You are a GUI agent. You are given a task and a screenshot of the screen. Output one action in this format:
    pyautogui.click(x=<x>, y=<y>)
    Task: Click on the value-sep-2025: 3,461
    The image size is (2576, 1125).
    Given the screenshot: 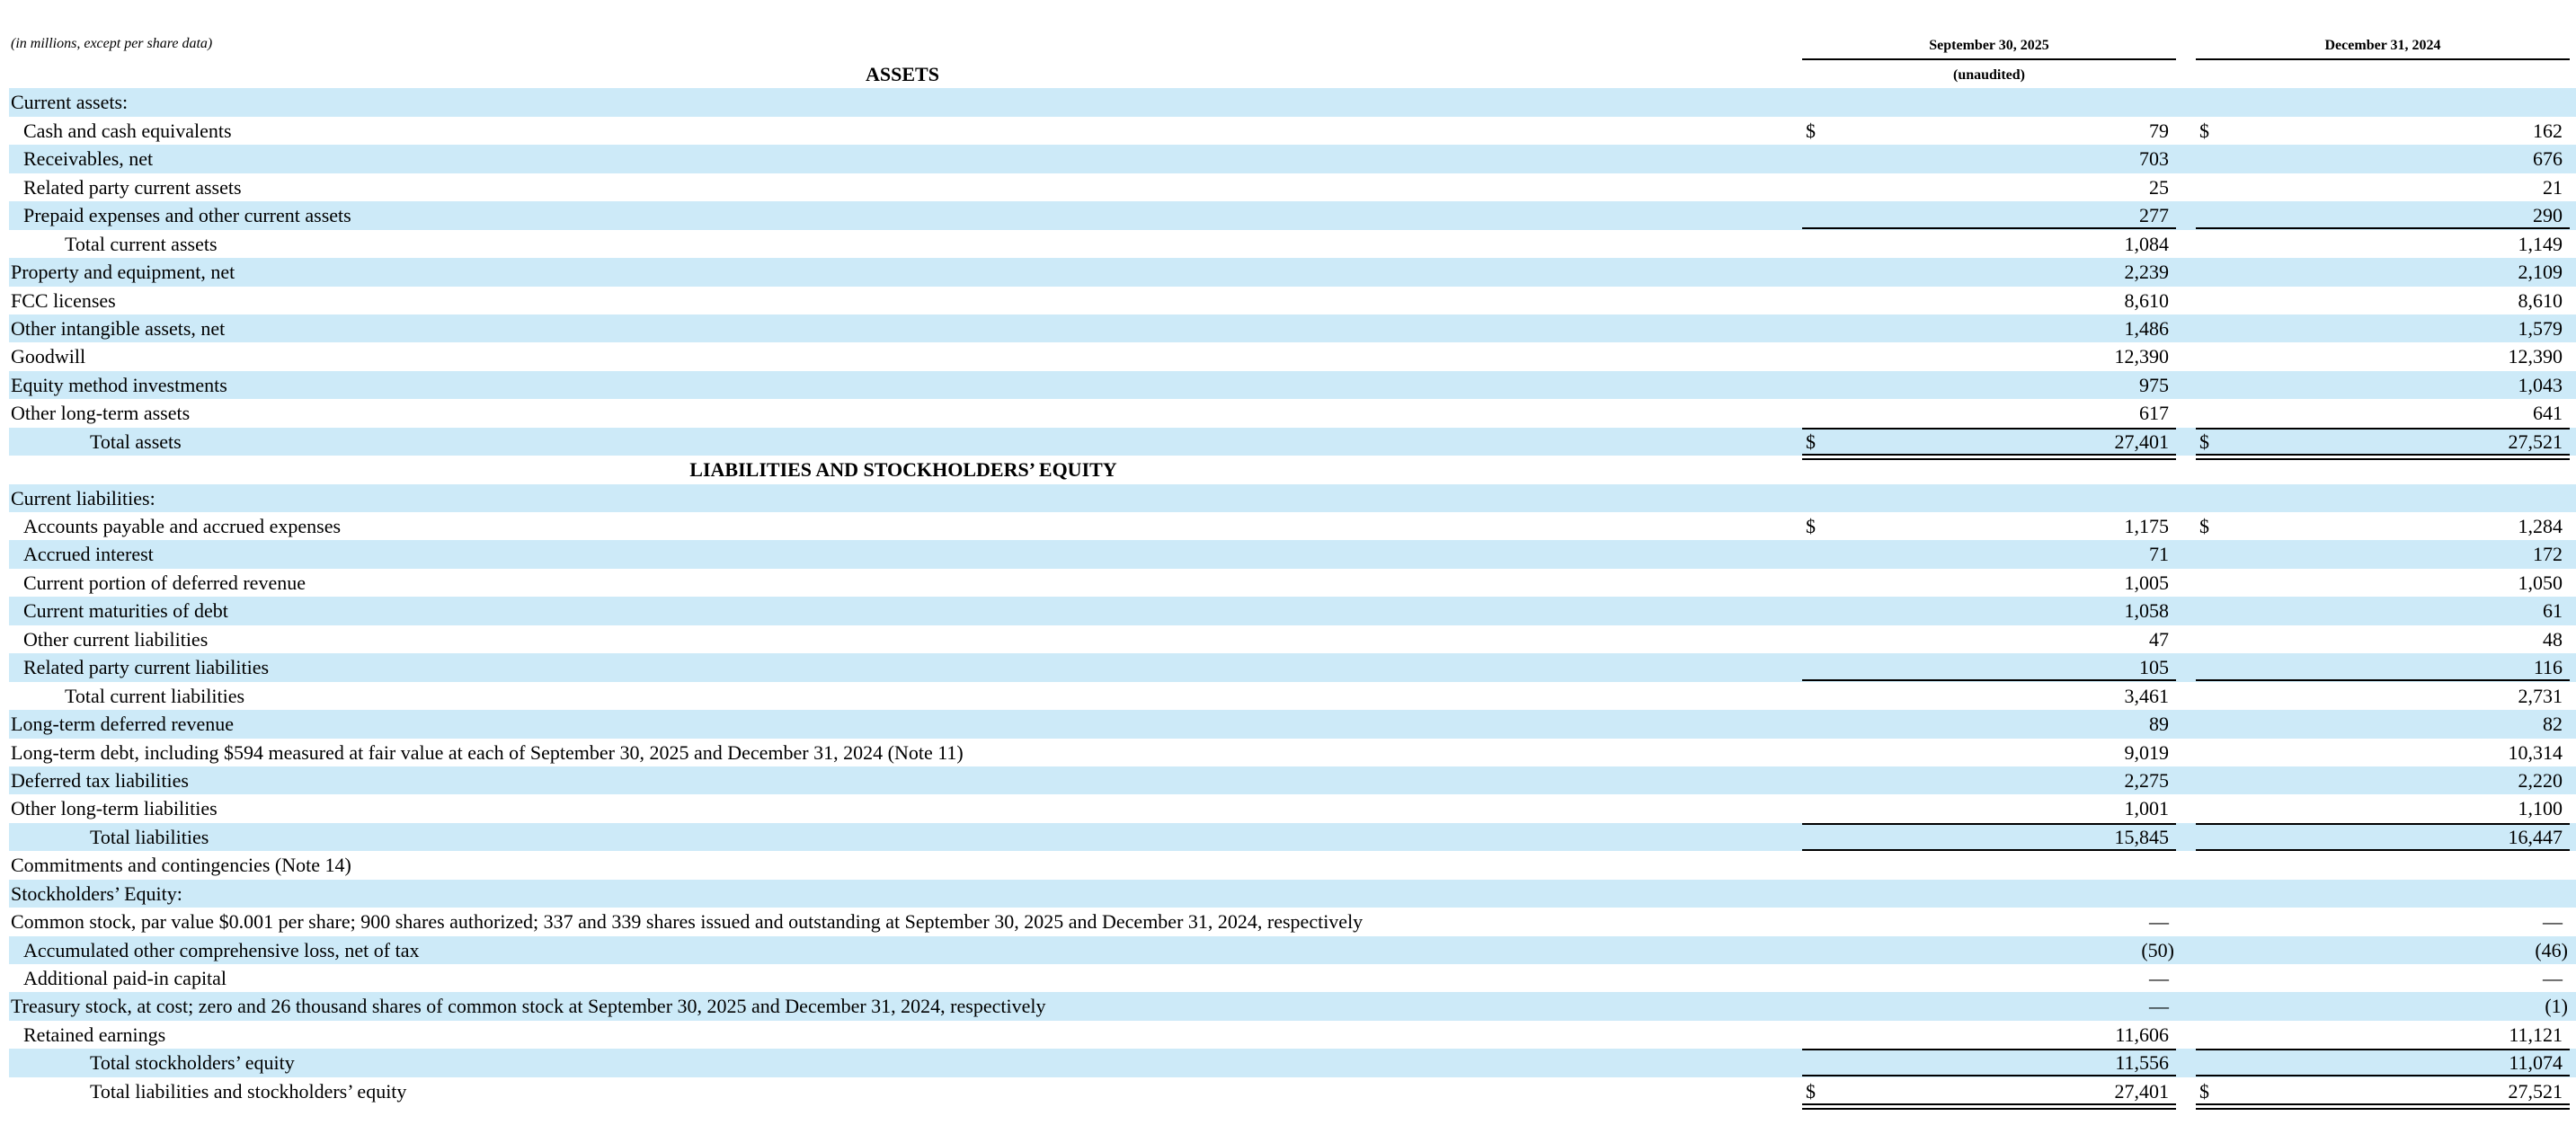 What is the action you would take?
    pyautogui.click(x=2147, y=695)
    